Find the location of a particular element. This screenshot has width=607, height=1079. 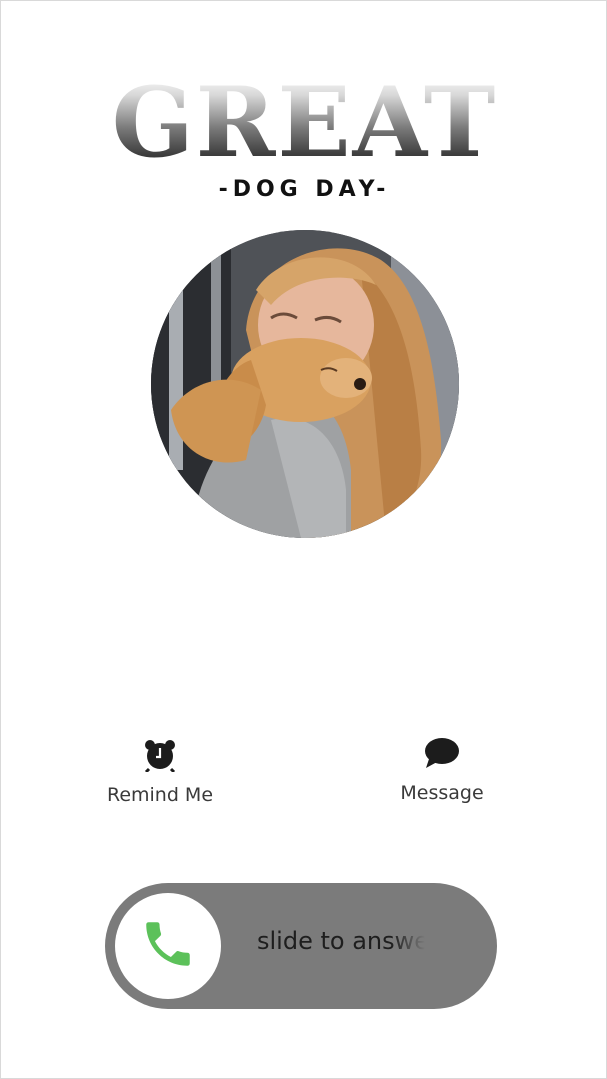

caller-avatar is located at coordinates (305, 384).